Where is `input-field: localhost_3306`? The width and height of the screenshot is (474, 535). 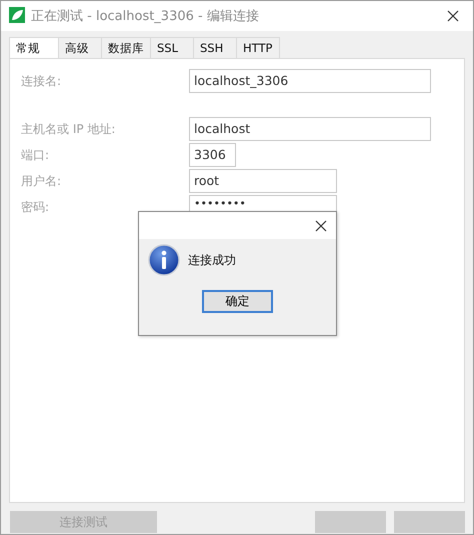 input-field: localhost_3306 is located at coordinates (310, 81).